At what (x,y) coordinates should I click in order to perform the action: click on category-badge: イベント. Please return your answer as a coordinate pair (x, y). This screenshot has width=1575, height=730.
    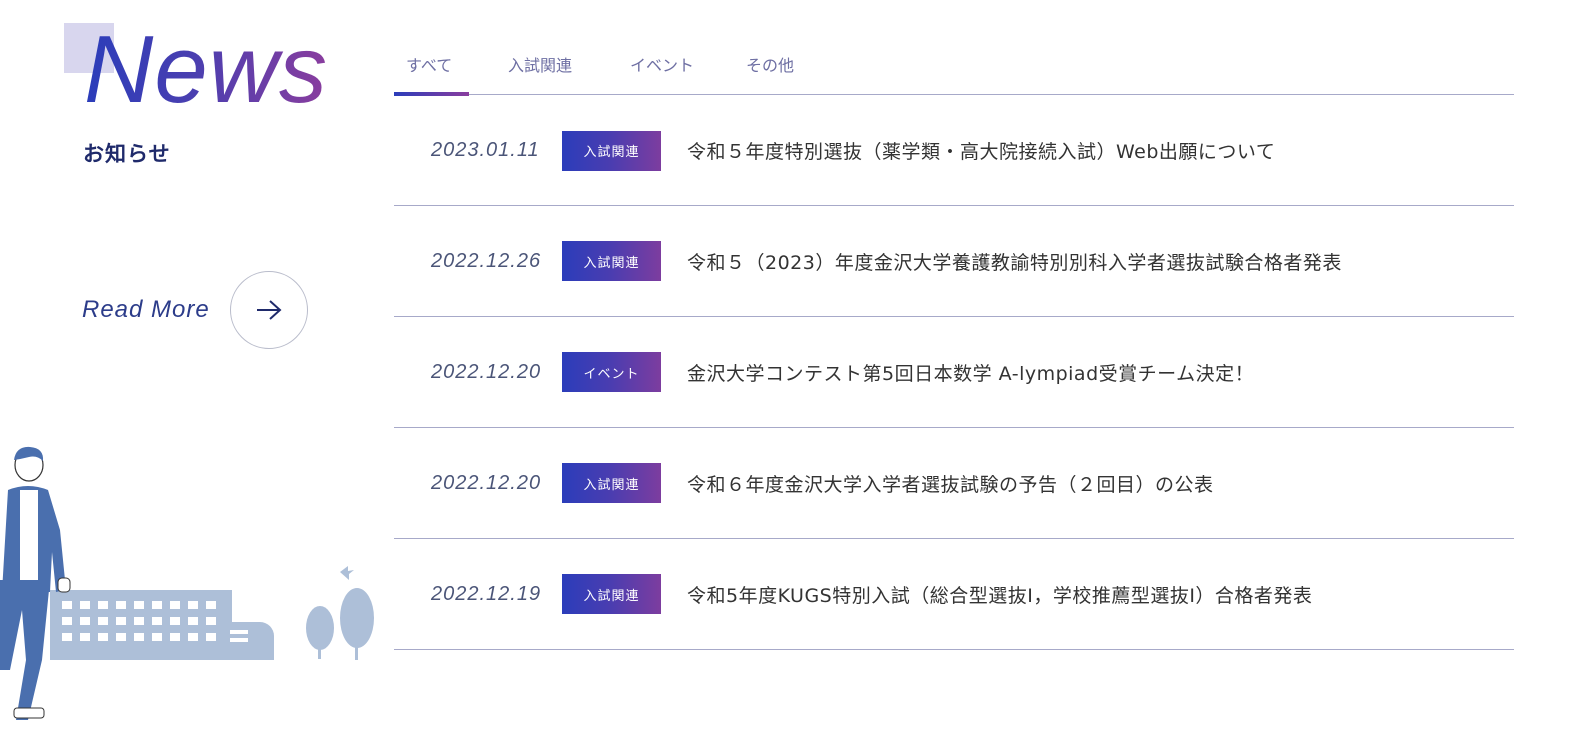
    Looking at the image, I should click on (611, 372).